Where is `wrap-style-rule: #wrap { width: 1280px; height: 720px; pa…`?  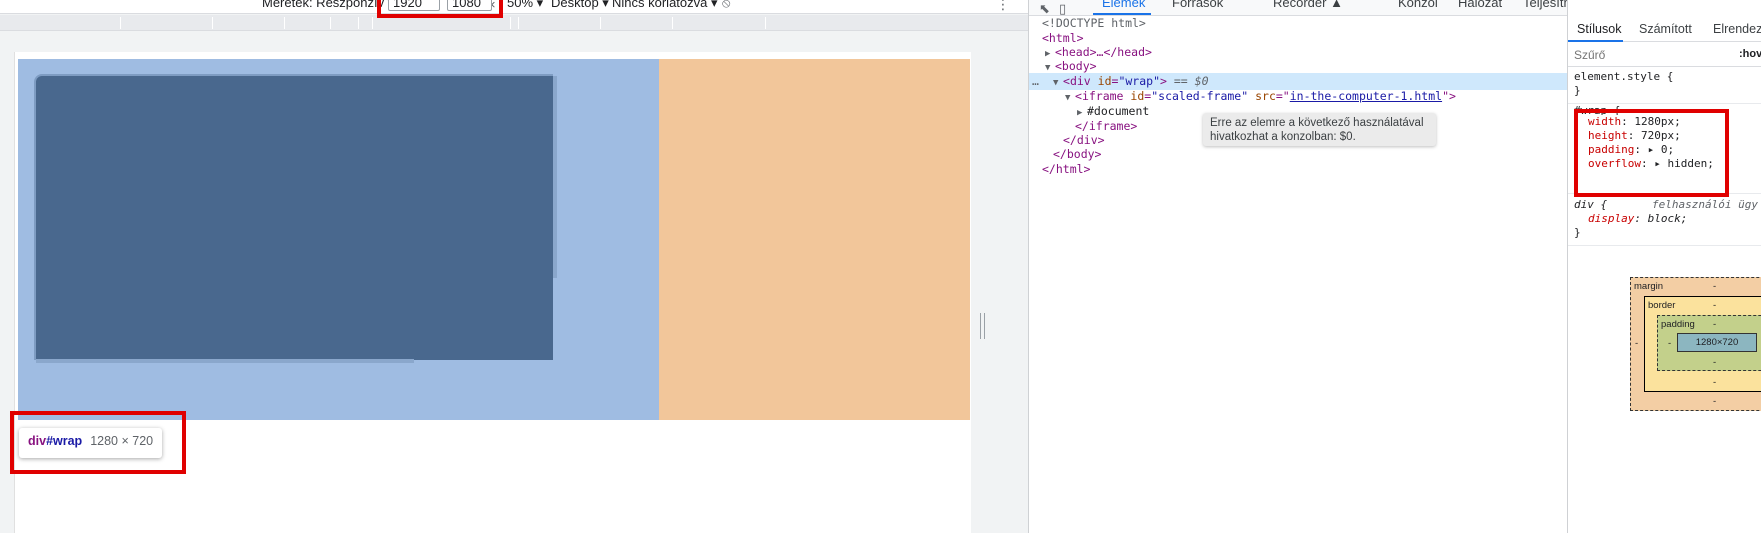
wrap-style-rule: #wrap { width: 1280px; height: 720px; pa… is located at coordinates (1664, 149).